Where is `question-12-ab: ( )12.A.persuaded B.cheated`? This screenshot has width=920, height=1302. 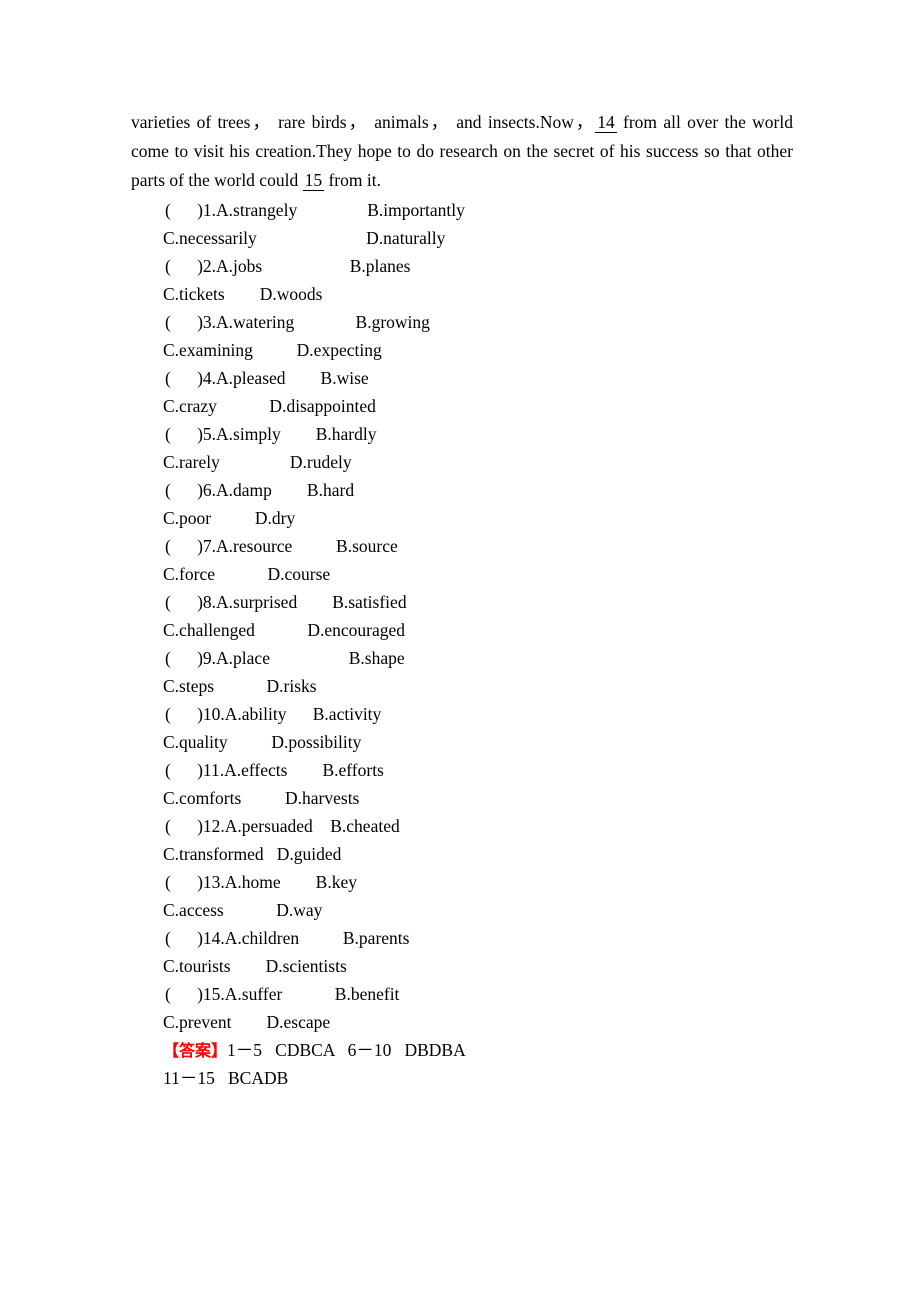 question-12-ab: ( )12.A.persuaded B.cheated is located at coordinates (481, 826).